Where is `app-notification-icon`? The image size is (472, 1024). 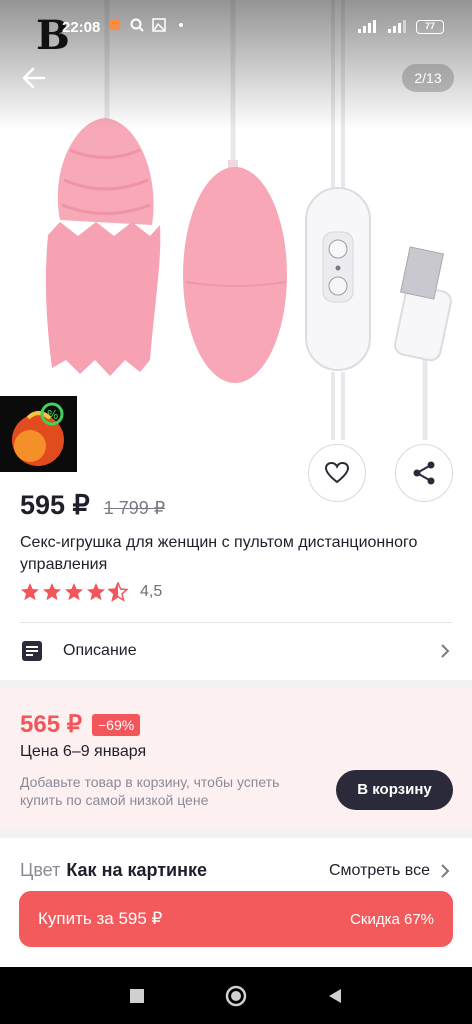 app-notification-icon is located at coordinates (115, 25).